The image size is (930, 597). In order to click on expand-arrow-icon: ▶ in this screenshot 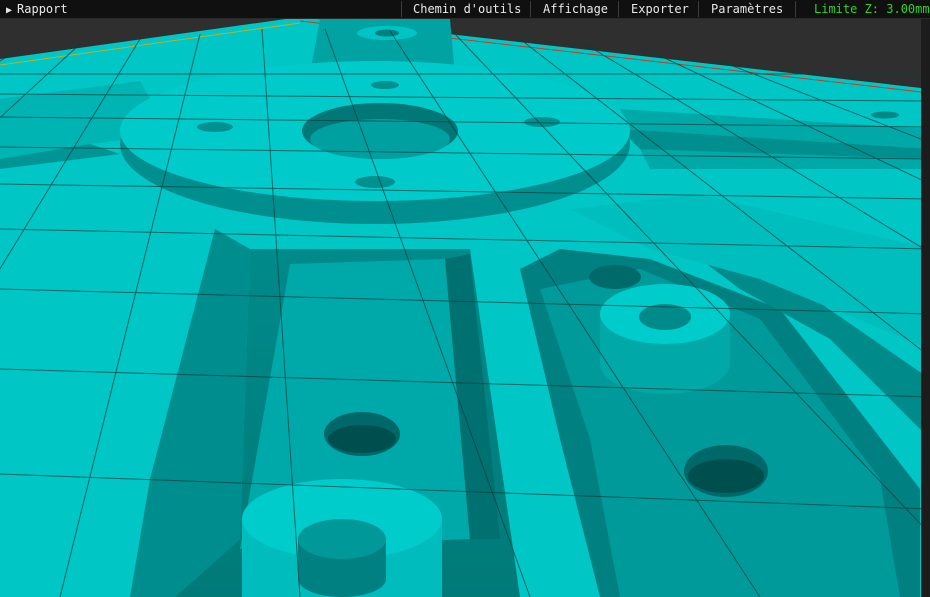, I will do `click(9, 10)`.